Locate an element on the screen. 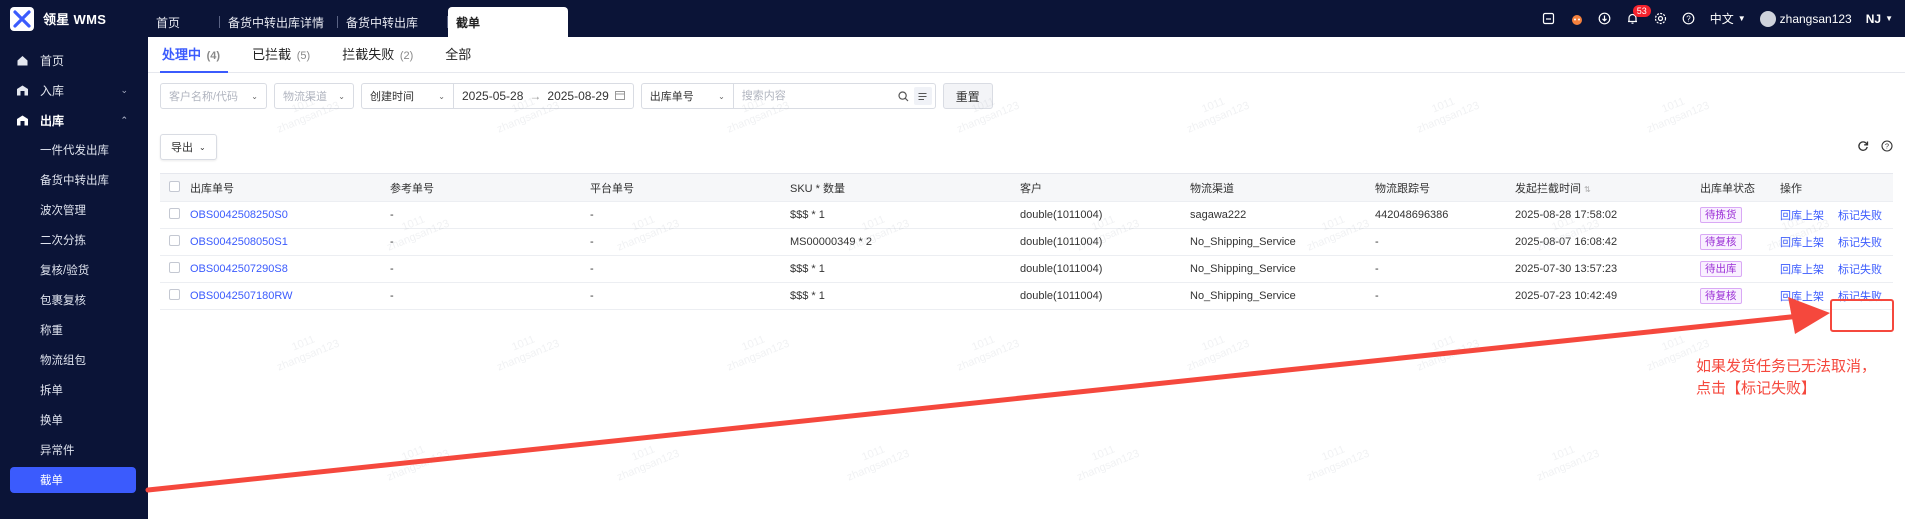  username: zhangsan123 is located at coordinates (1815, 18).